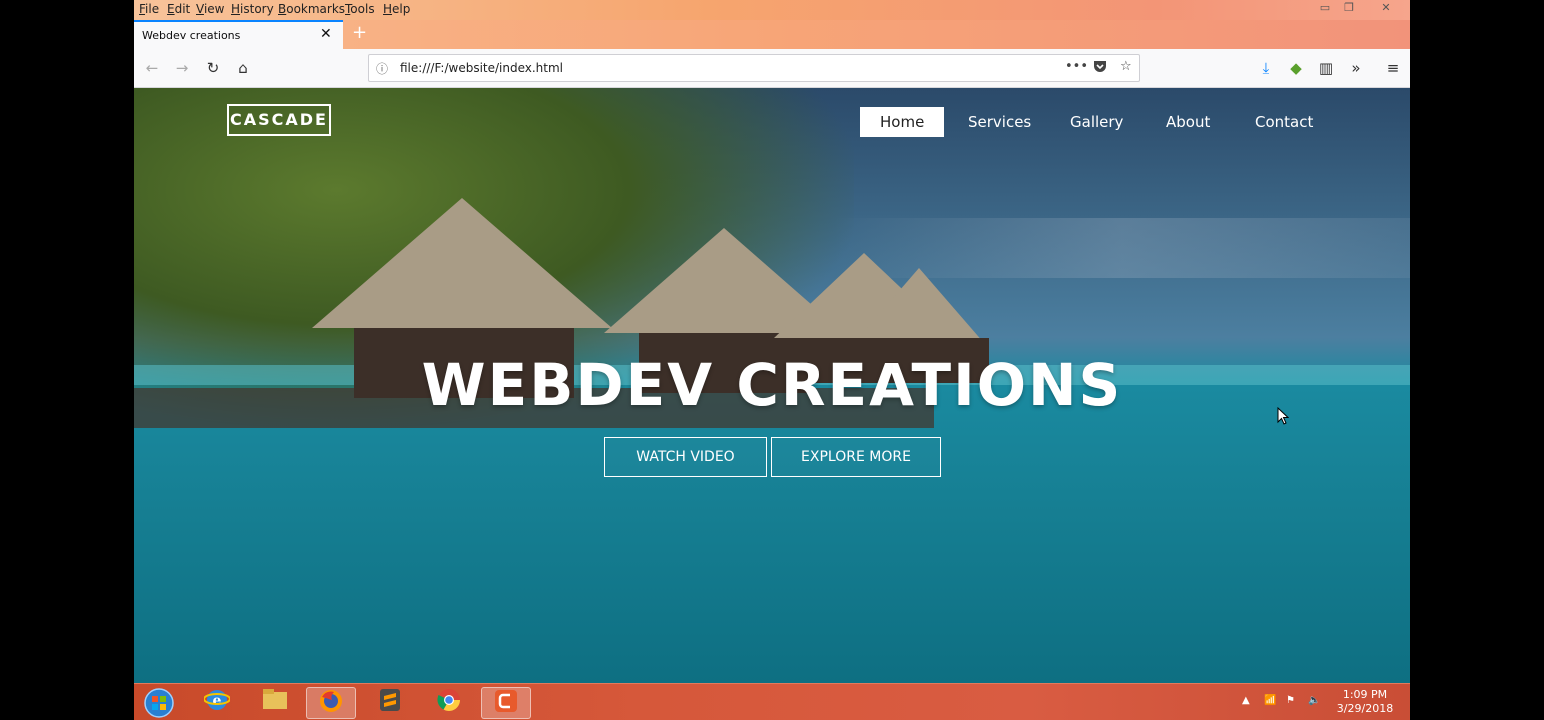 The height and width of the screenshot is (720, 1544). I want to click on tab-title: Webdev creations, so click(191, 35).